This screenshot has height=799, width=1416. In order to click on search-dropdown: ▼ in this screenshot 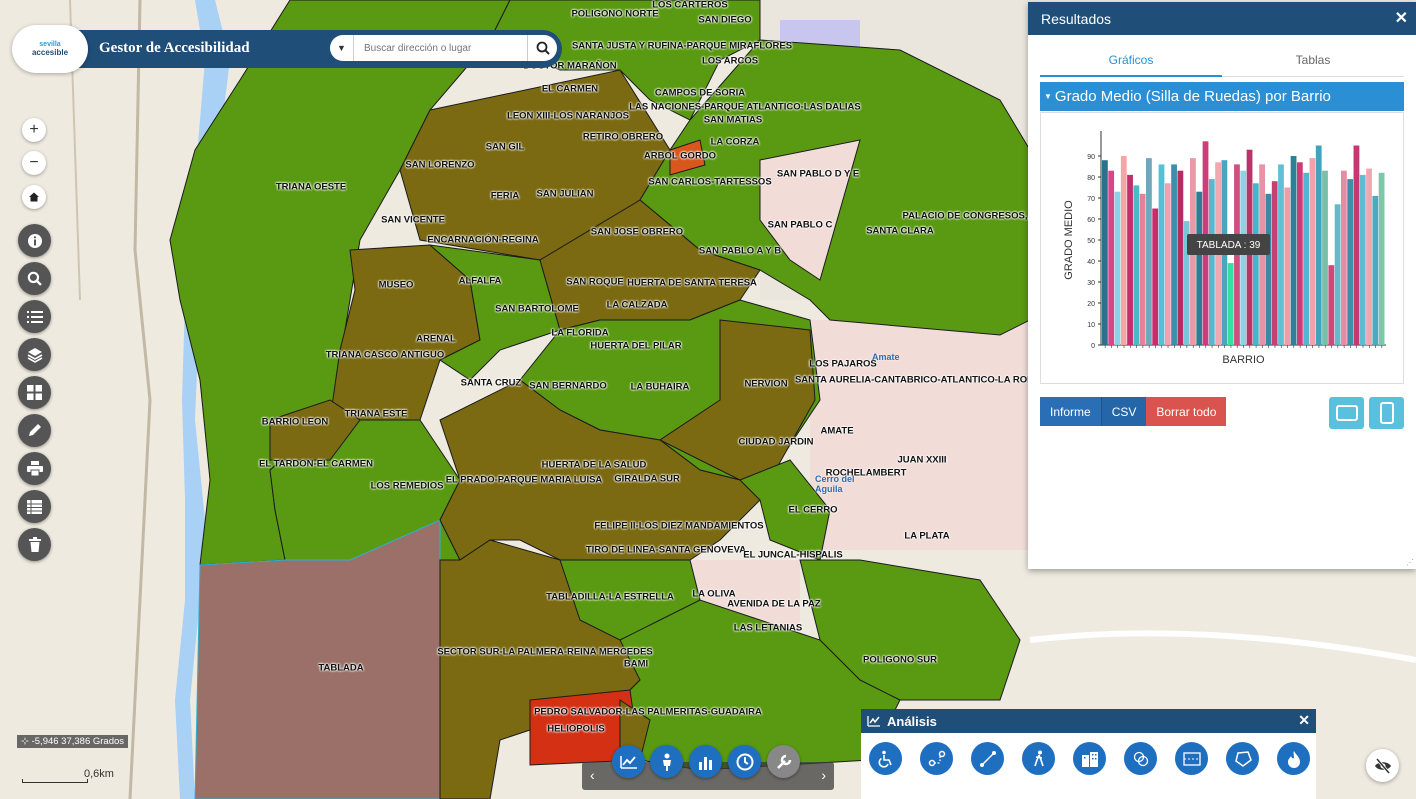, I will do `click(342, 48)`.